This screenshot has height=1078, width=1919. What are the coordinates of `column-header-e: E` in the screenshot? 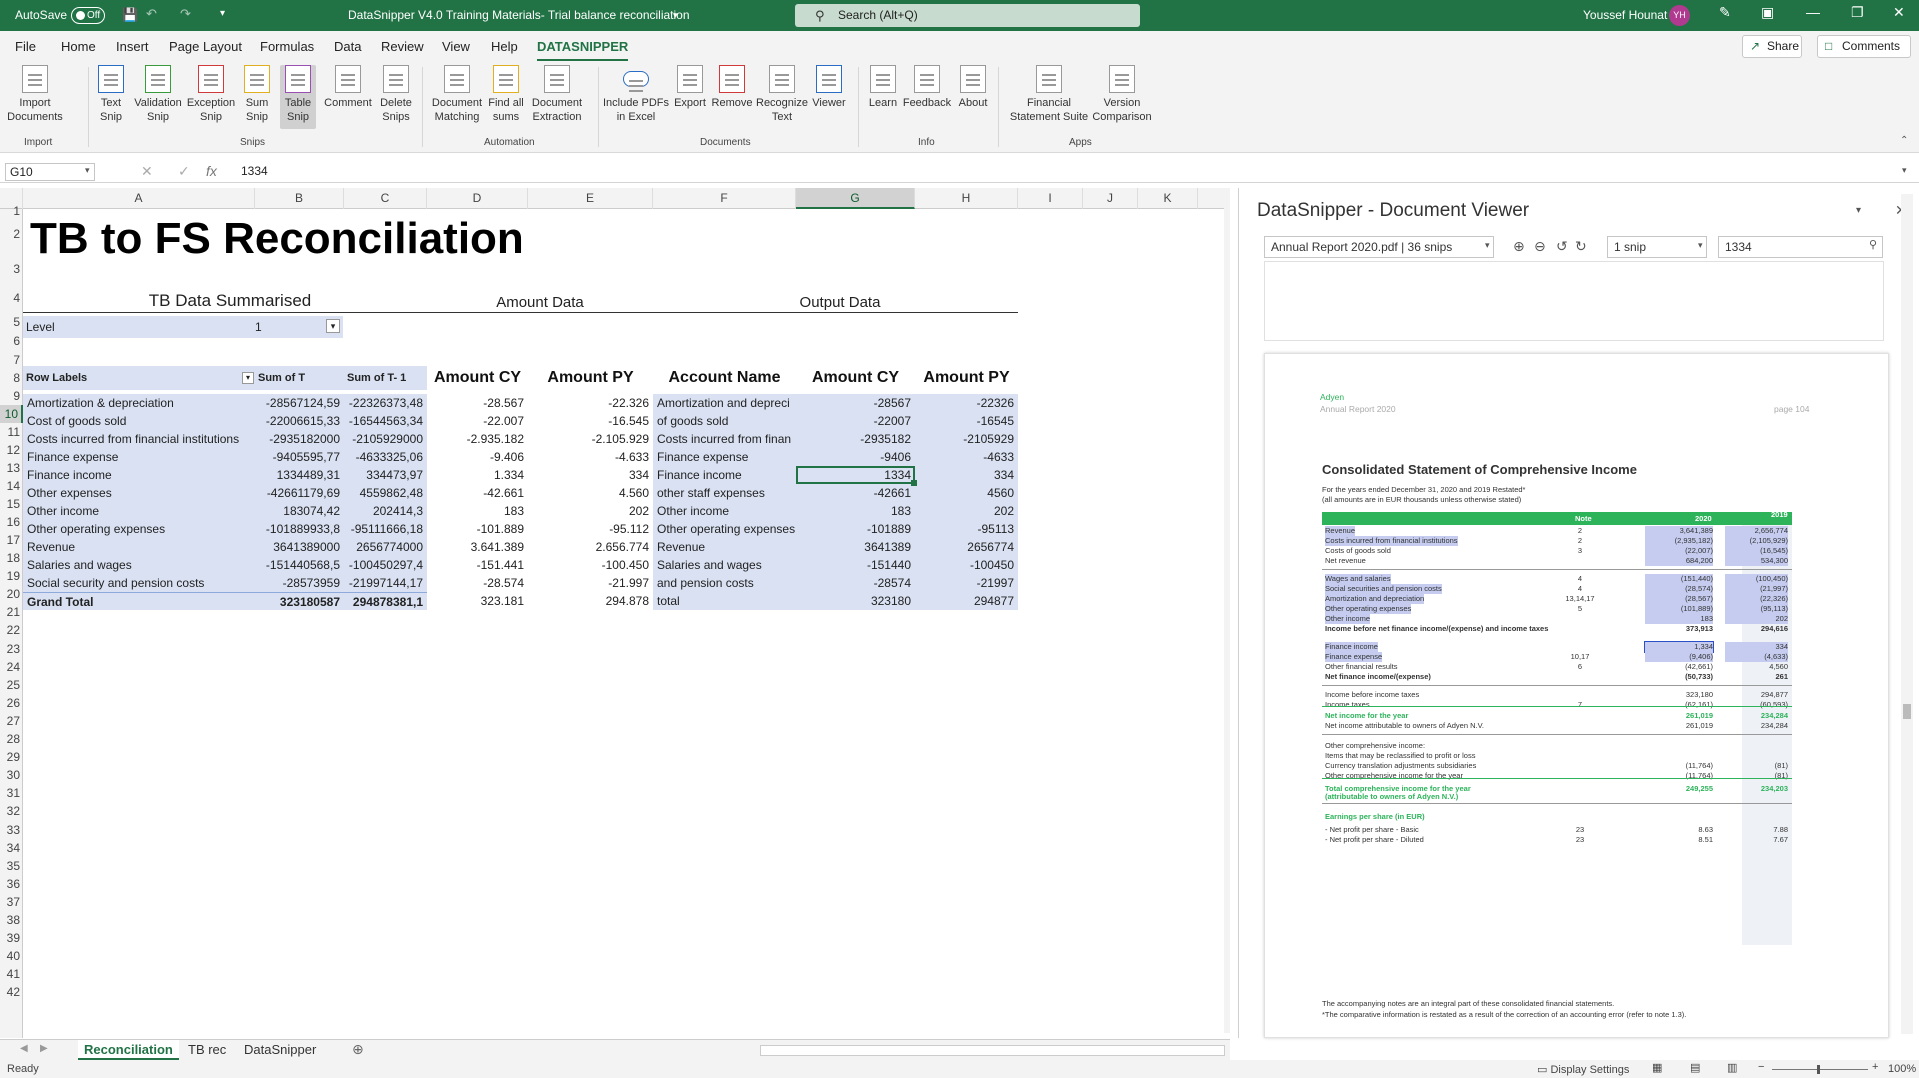 It's located at (590, 198).